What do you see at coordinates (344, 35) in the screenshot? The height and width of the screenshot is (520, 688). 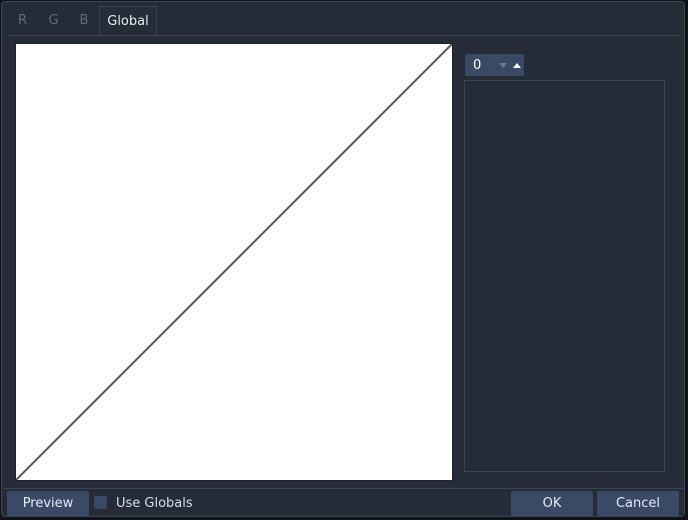 I see `tab-divider` at bounding box center [344, 35].